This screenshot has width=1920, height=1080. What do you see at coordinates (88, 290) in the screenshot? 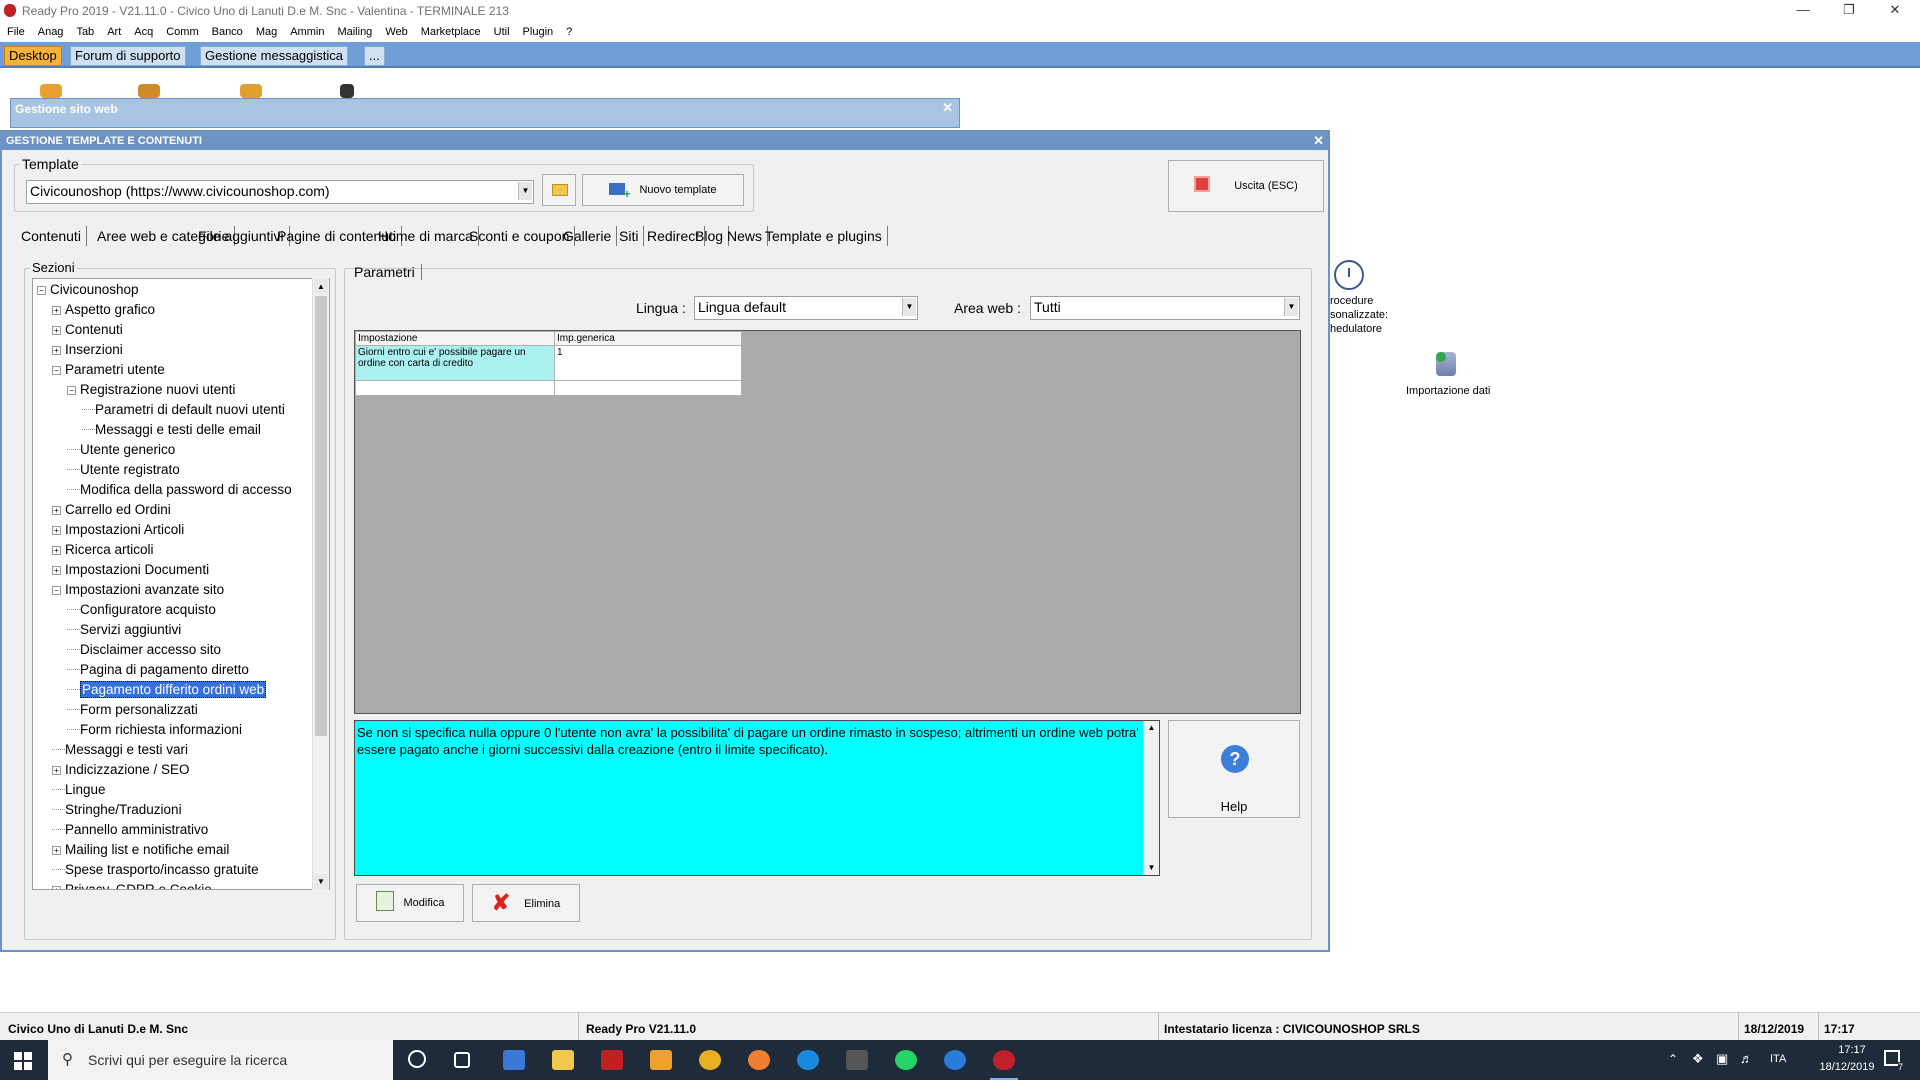
I see `tree-node: − Civicounoshop` at bounding box center [88, 290].